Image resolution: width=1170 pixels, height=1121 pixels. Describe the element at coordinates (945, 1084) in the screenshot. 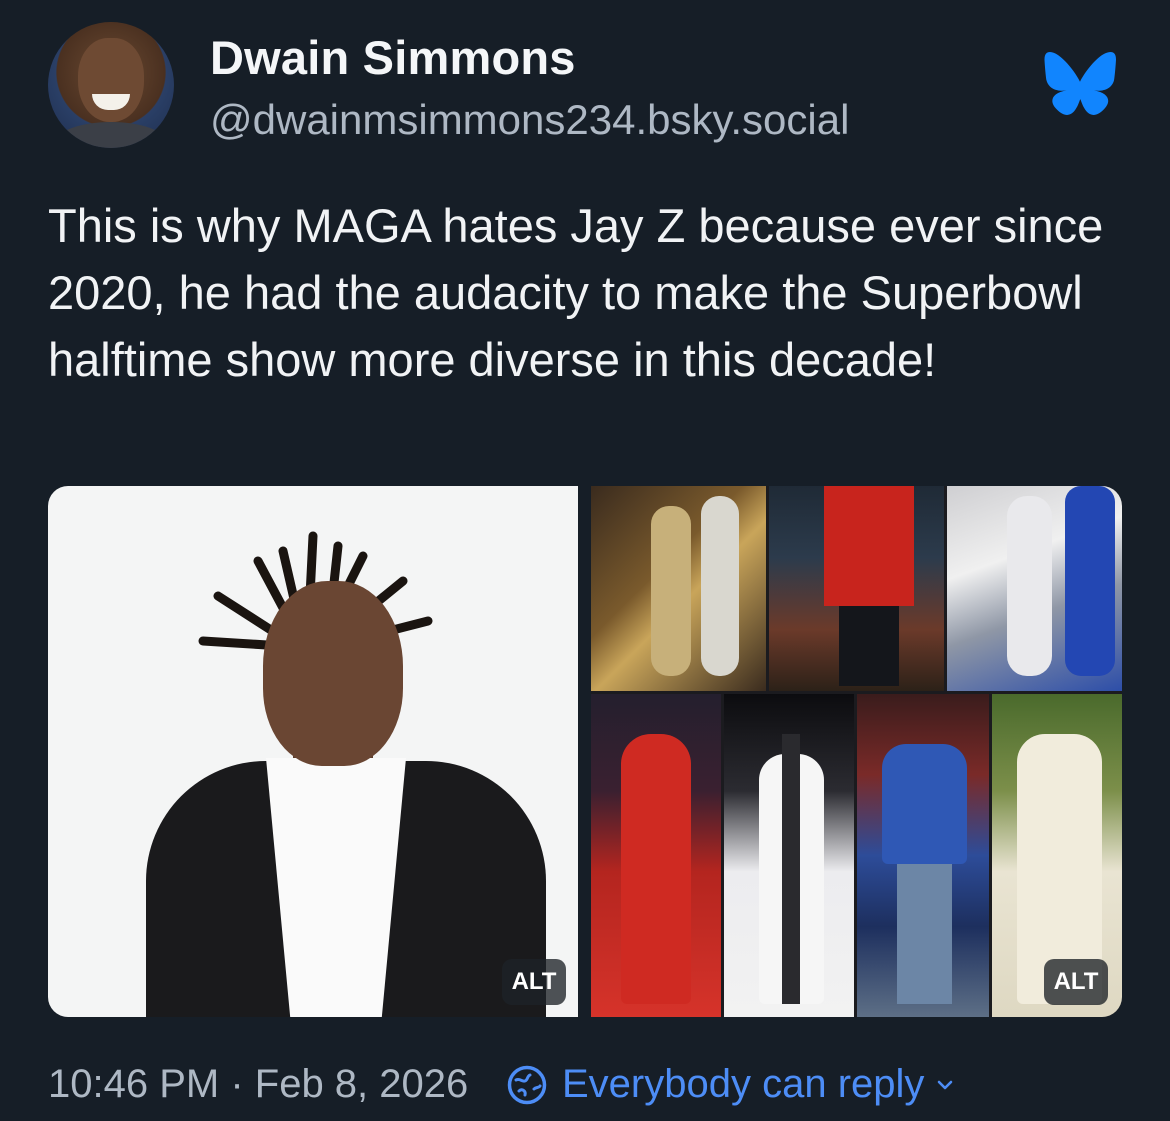

I see `chevron-down-icon` at that location.